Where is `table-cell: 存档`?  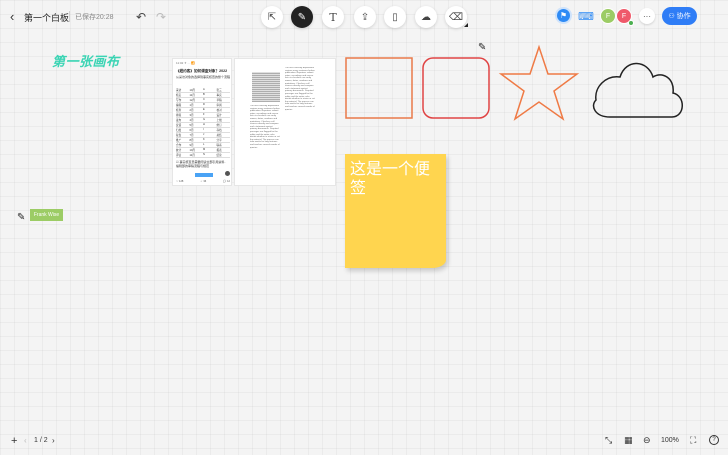 table-cell: 存档 is located at coordinates (219, 130).